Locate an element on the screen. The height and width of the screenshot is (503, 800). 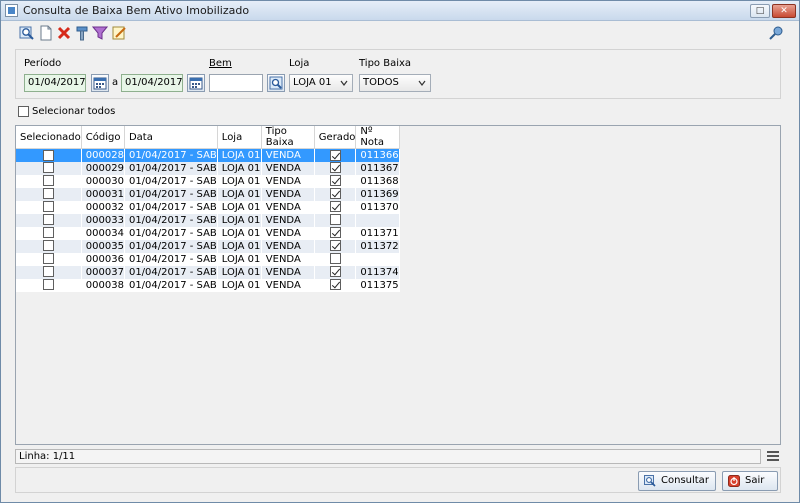
col-loja: Loja is located at coordinates (239, 137).